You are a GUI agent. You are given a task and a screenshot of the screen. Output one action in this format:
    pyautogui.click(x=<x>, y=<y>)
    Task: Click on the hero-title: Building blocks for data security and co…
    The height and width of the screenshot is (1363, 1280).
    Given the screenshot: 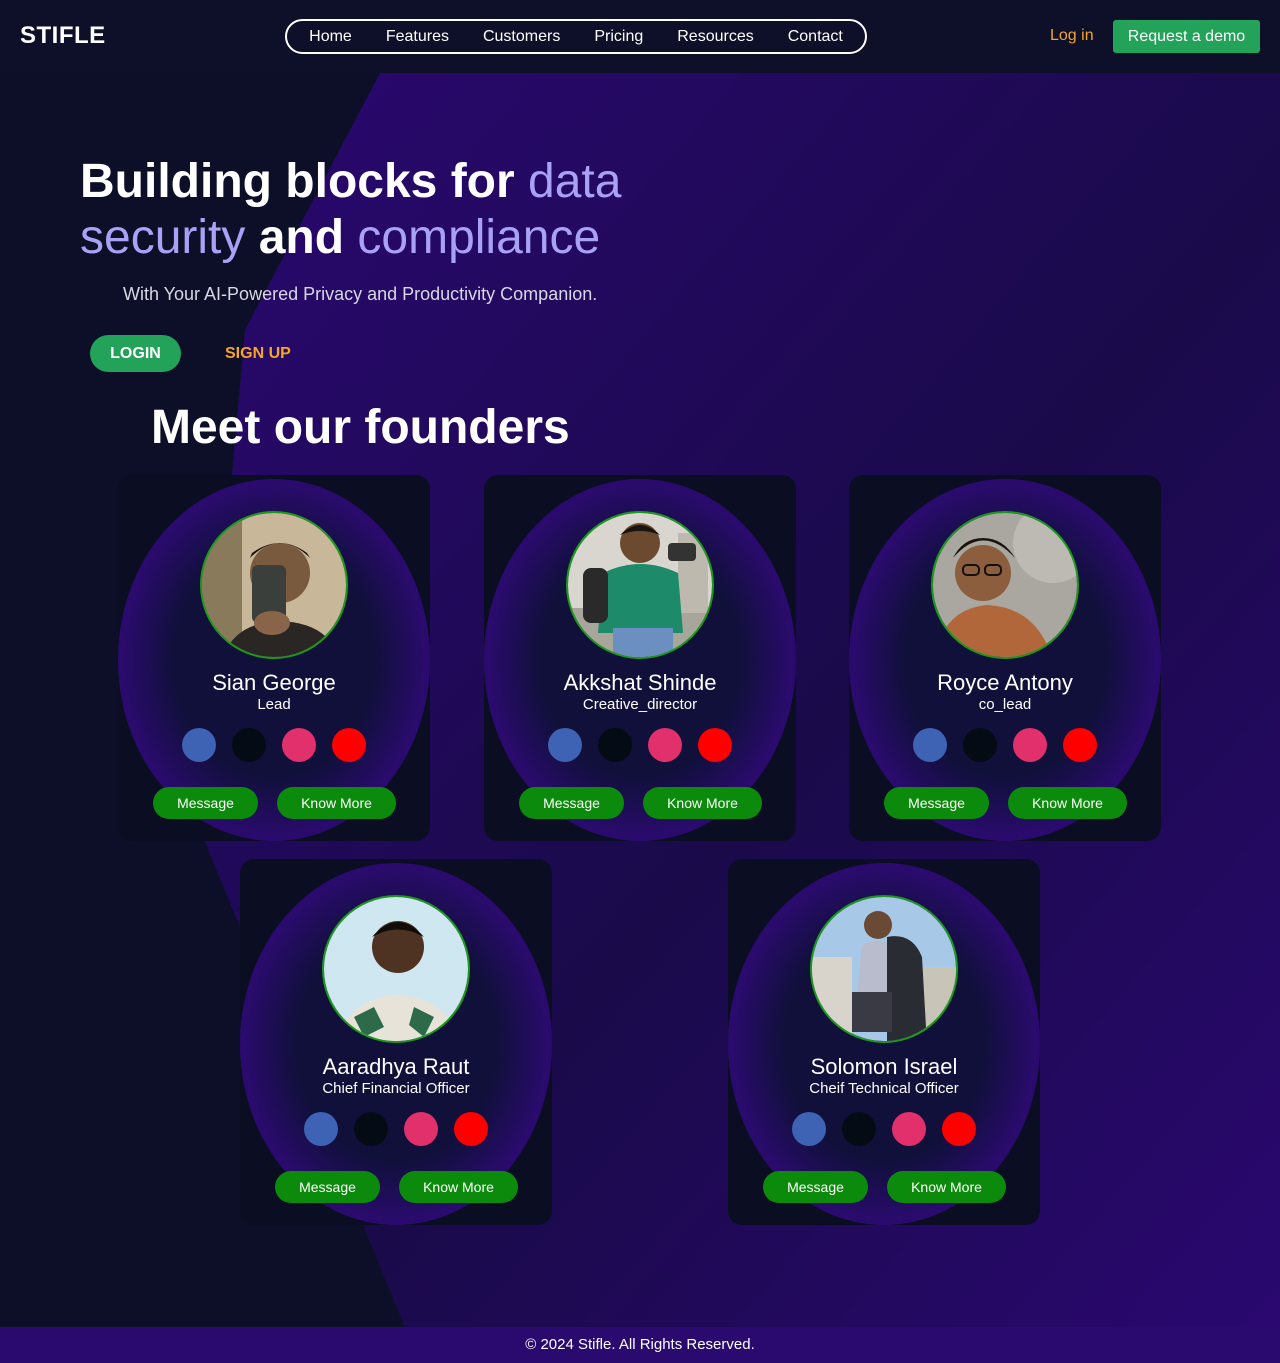 What is the action you would take?
    pyautogui.click(x=380, y=210)
    